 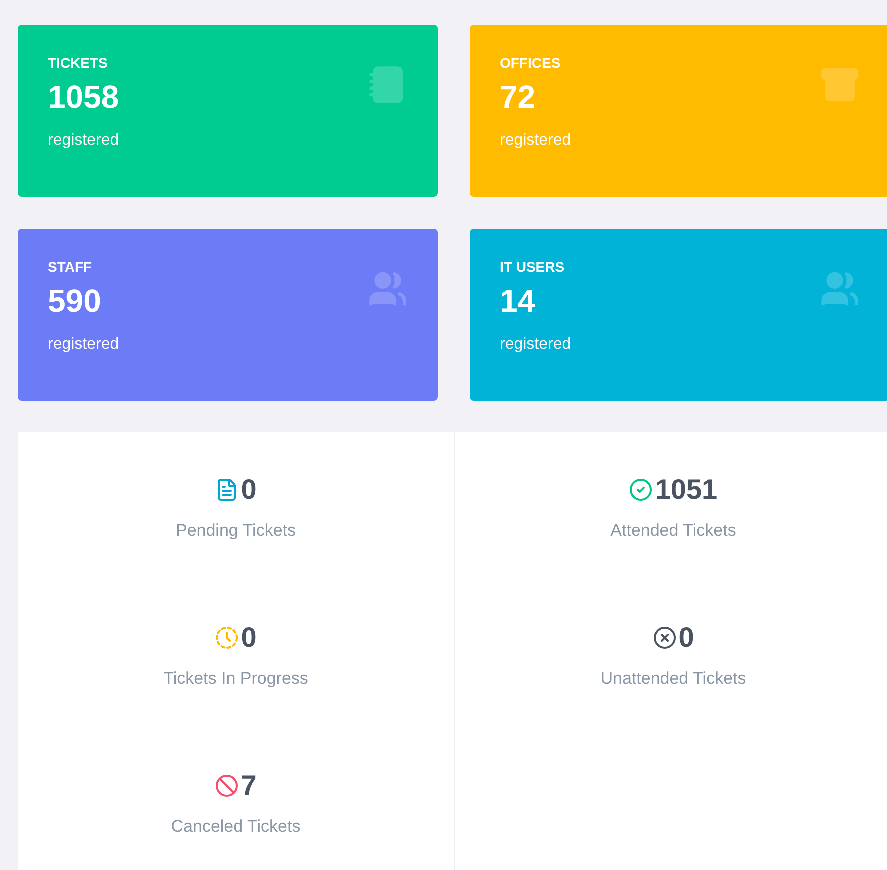 I want to click on stat-value: 7, so click(x=249, y=786).